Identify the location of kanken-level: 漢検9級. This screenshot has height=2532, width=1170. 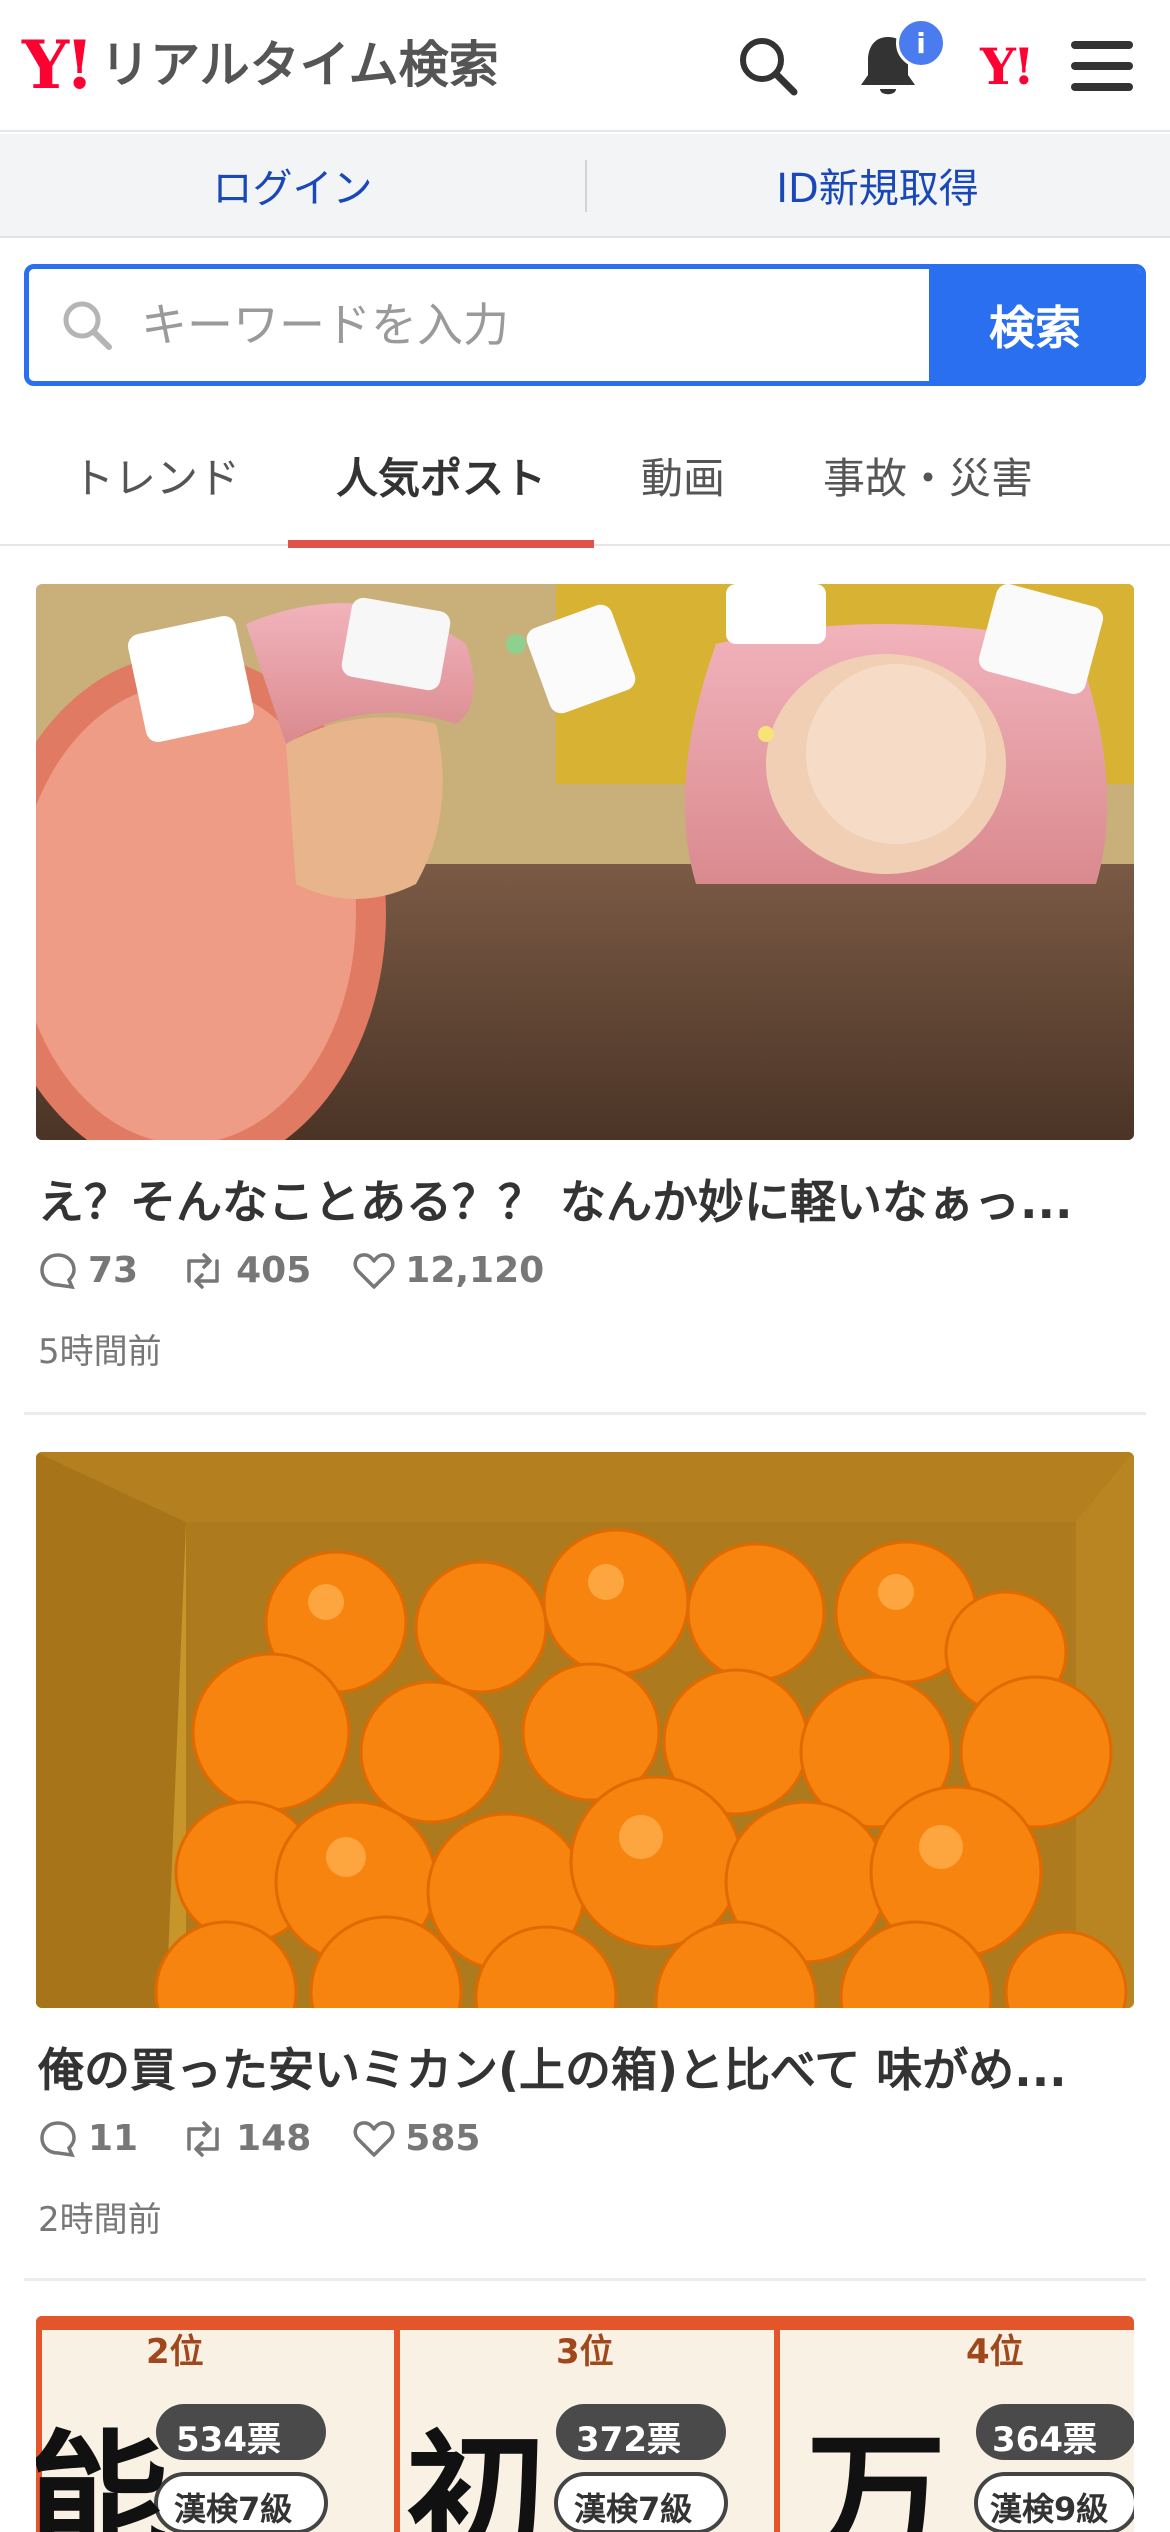
(1049, 2509).